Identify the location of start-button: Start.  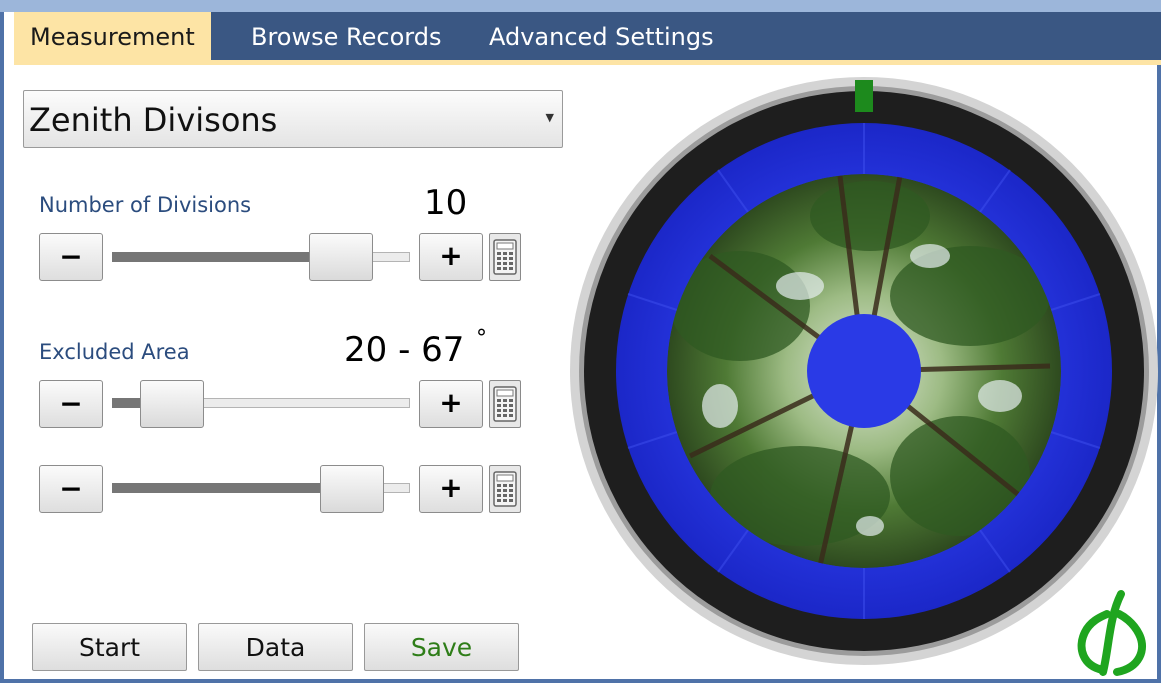
(109, 647).